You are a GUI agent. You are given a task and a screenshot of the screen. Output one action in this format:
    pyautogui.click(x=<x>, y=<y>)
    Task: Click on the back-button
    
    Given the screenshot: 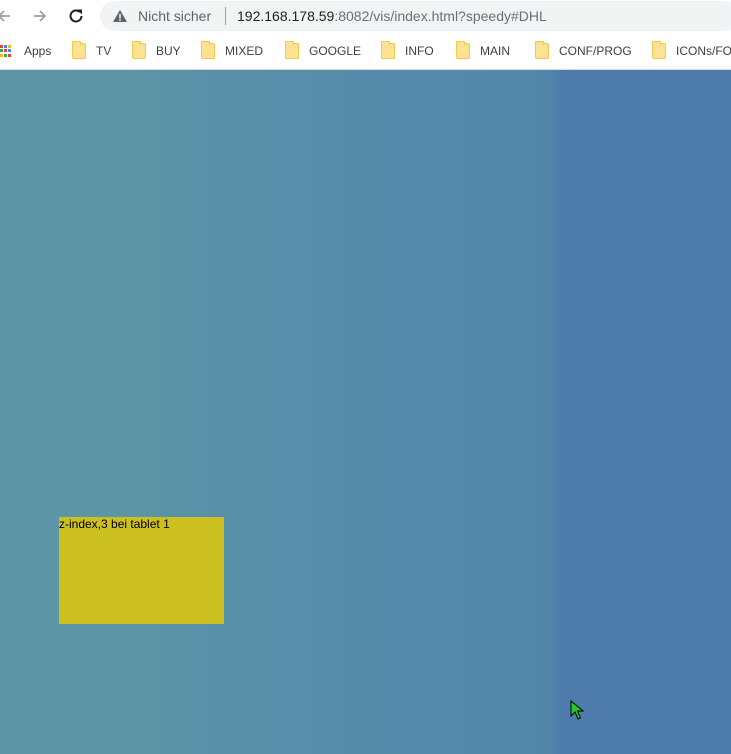 What is the action you would take?
    pyautogui.click(x=8, y=16)
    